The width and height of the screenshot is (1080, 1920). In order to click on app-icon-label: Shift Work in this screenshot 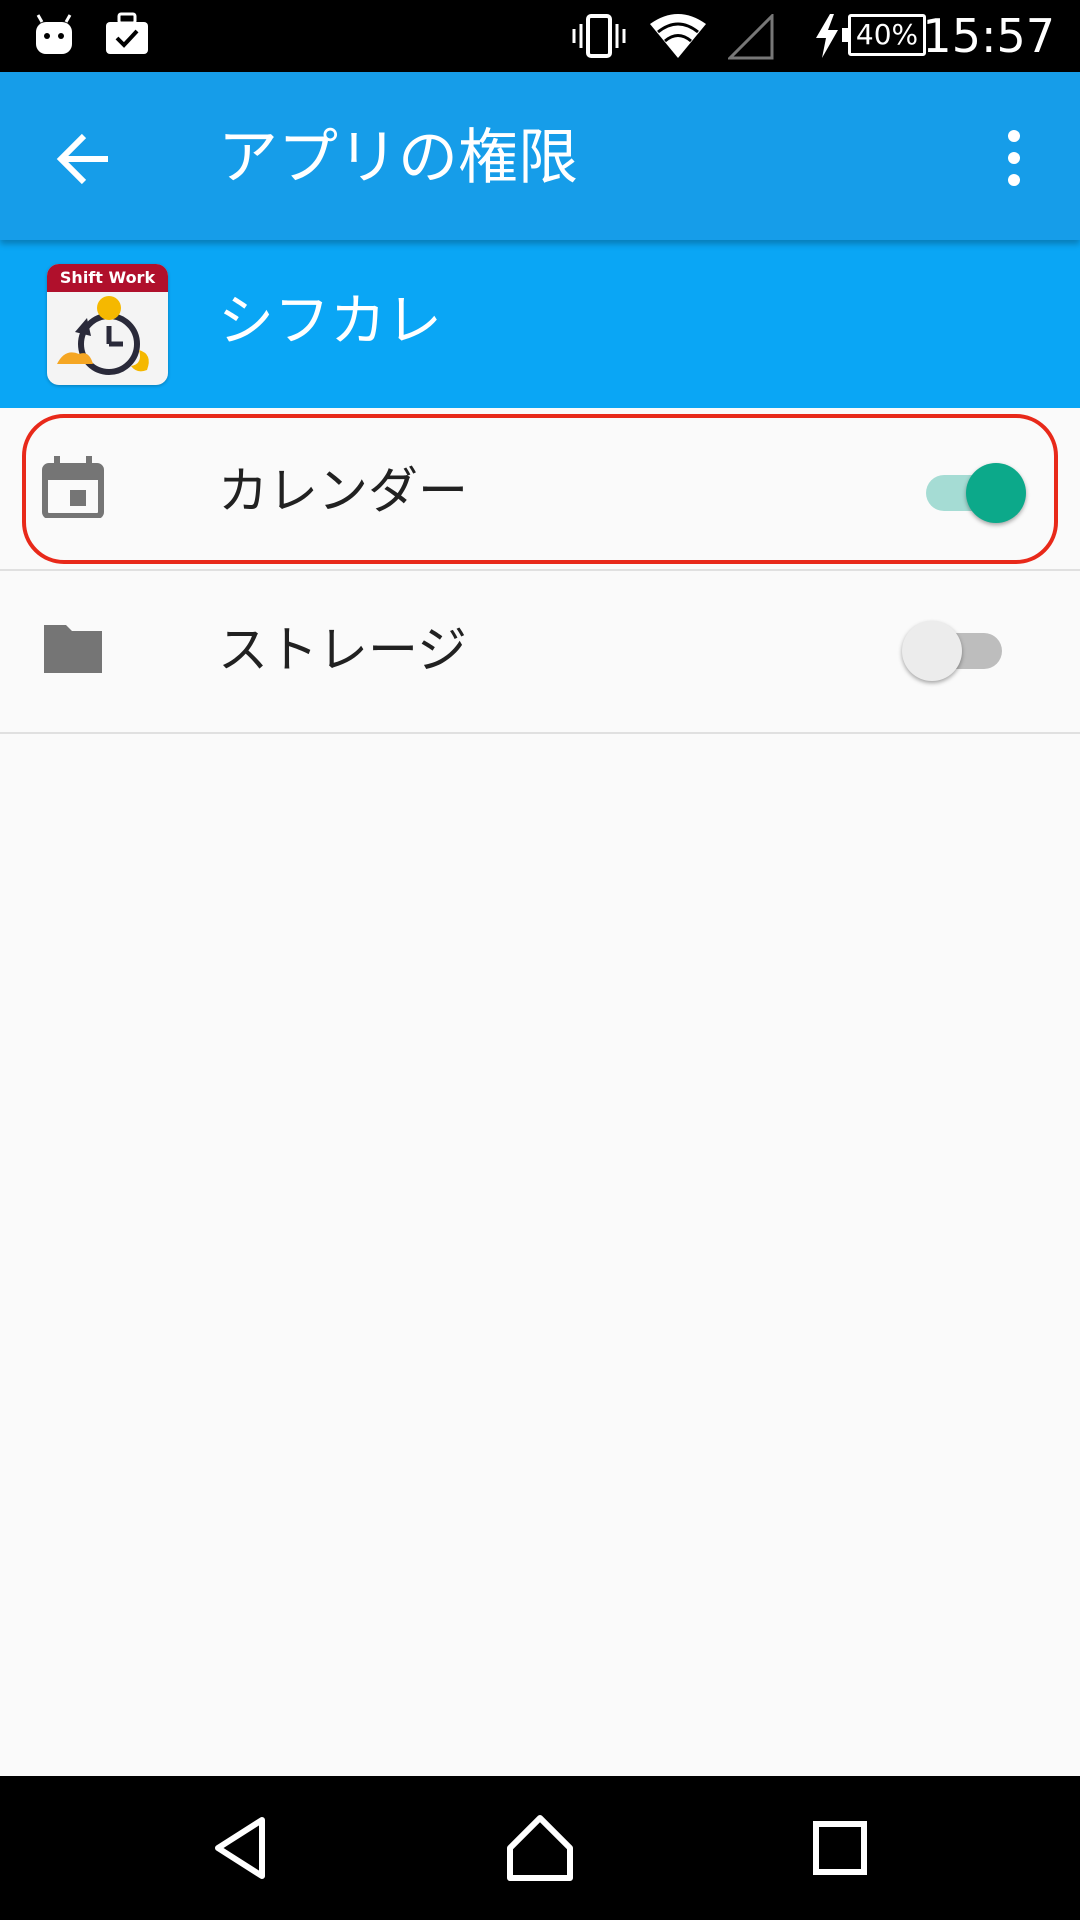, I will do `click(107, 278)`.